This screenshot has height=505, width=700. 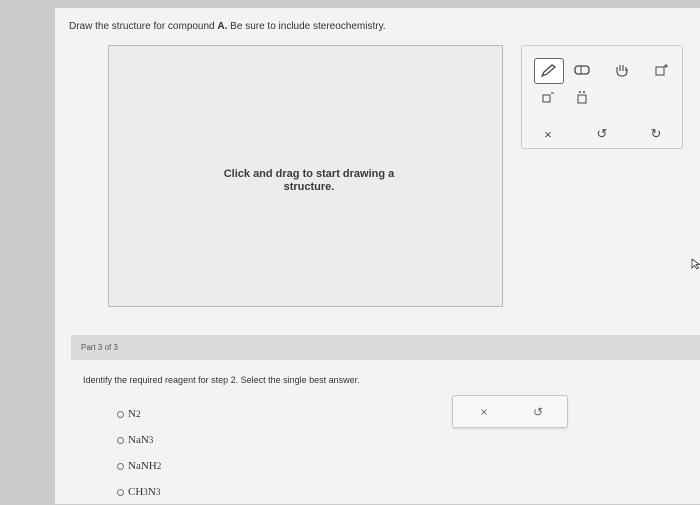 I want to click on clear-answer-button: ×, so click(x=484, y=412).